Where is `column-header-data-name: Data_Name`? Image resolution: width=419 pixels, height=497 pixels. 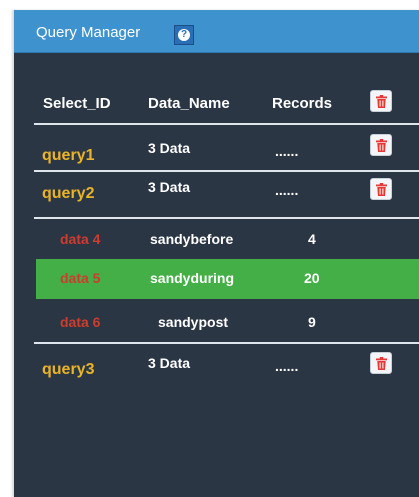
column-header-data-name: Data_Name is located at coordinates (189, 103).